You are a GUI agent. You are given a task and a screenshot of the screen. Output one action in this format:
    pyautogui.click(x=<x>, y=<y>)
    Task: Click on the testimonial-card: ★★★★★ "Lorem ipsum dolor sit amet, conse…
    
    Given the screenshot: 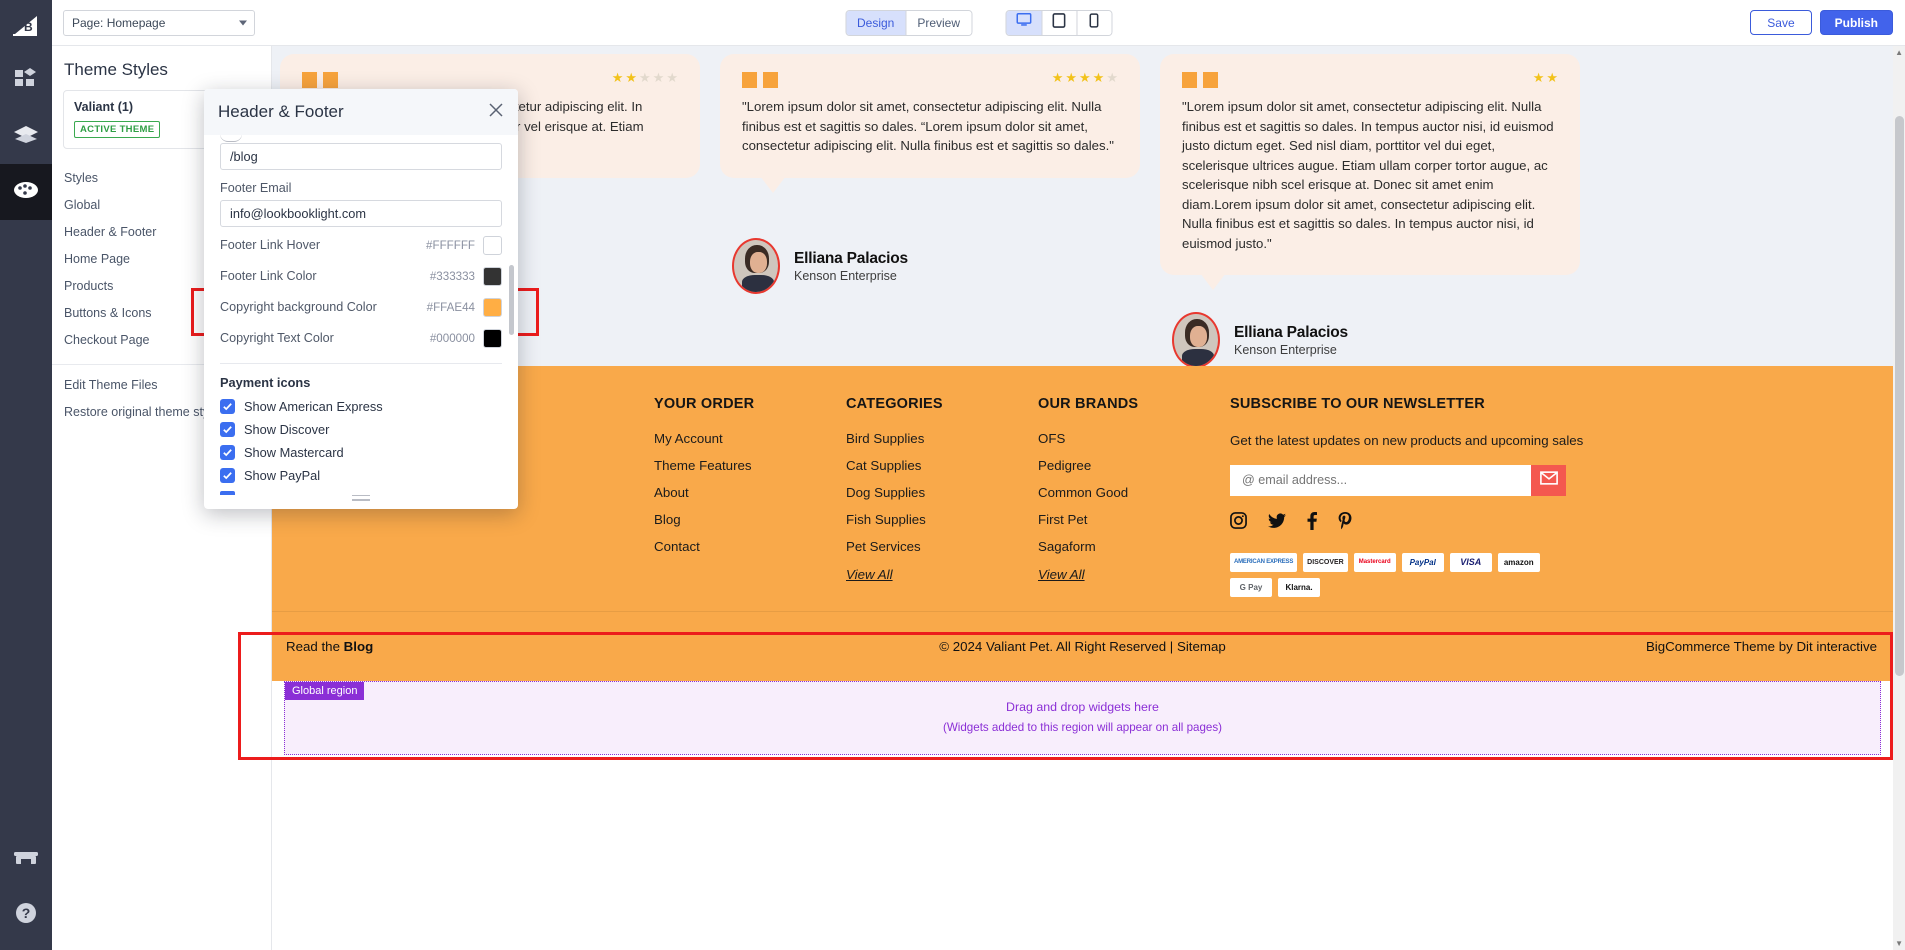 What is the action you would take?
    pyautogui.click(x=930, y=123)
    